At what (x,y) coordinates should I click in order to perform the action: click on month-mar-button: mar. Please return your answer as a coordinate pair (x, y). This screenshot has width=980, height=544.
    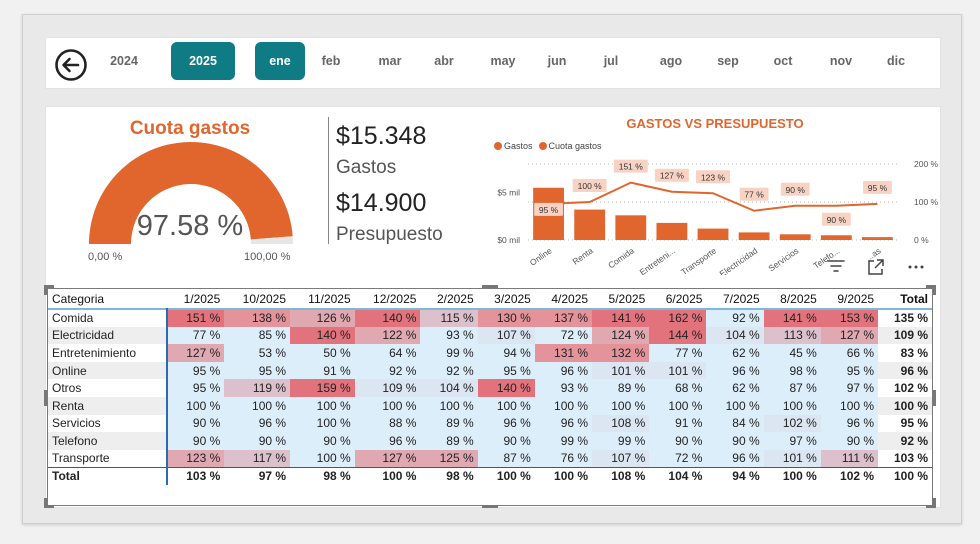
    Looking at the image, I should click on (390, 61).